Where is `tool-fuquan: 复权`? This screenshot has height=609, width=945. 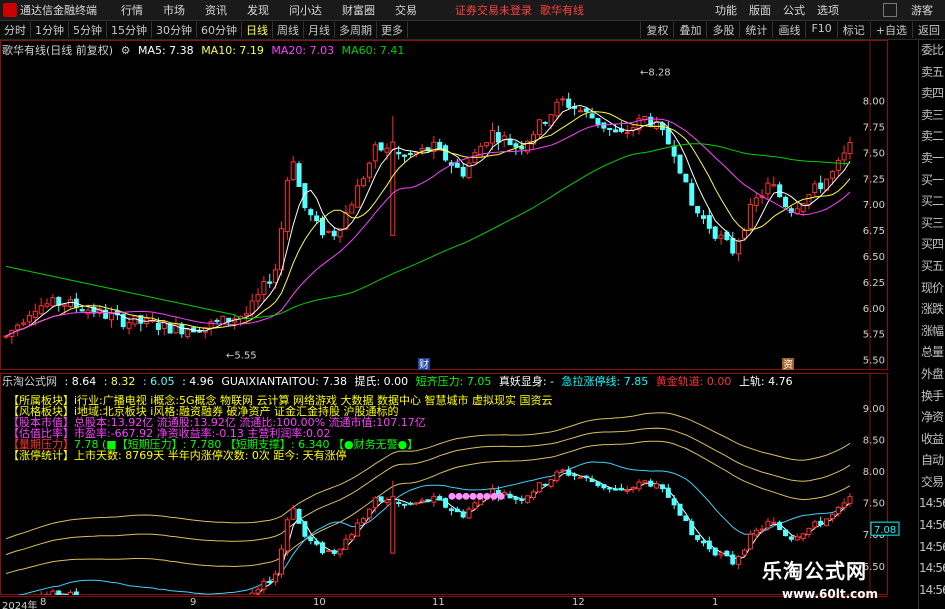 tool-fuquan: 复权 is located at coordinates (656, 30).